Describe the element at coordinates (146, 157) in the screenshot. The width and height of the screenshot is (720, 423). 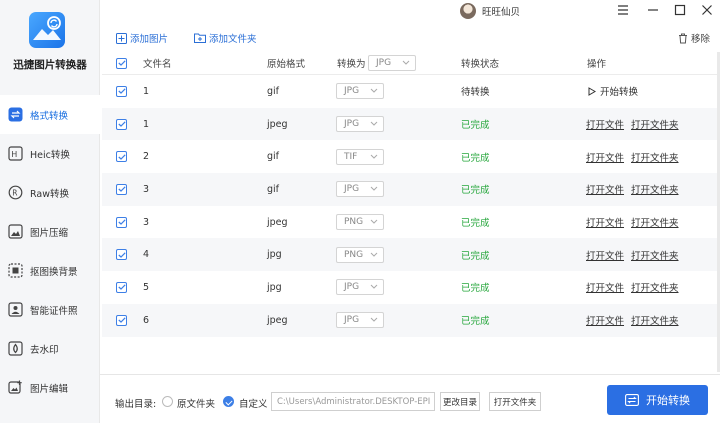
I see `cell-filename: 2` at that location.